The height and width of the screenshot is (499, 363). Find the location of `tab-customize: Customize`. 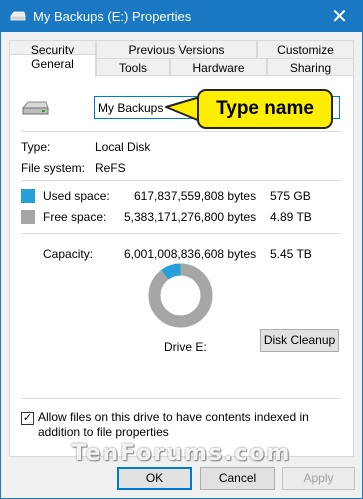

tab-customize: Customize is located at coordinates (305, 50).